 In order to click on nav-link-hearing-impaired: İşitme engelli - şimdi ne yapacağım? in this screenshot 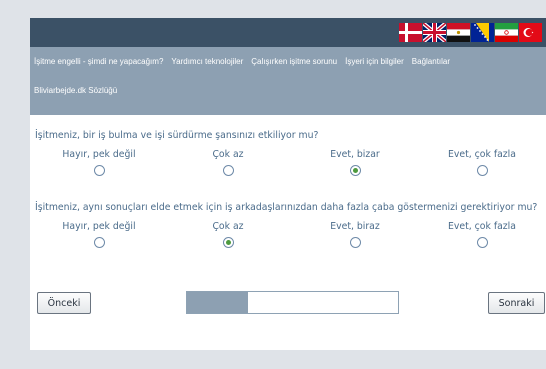, I will do `click(98, 62)`.